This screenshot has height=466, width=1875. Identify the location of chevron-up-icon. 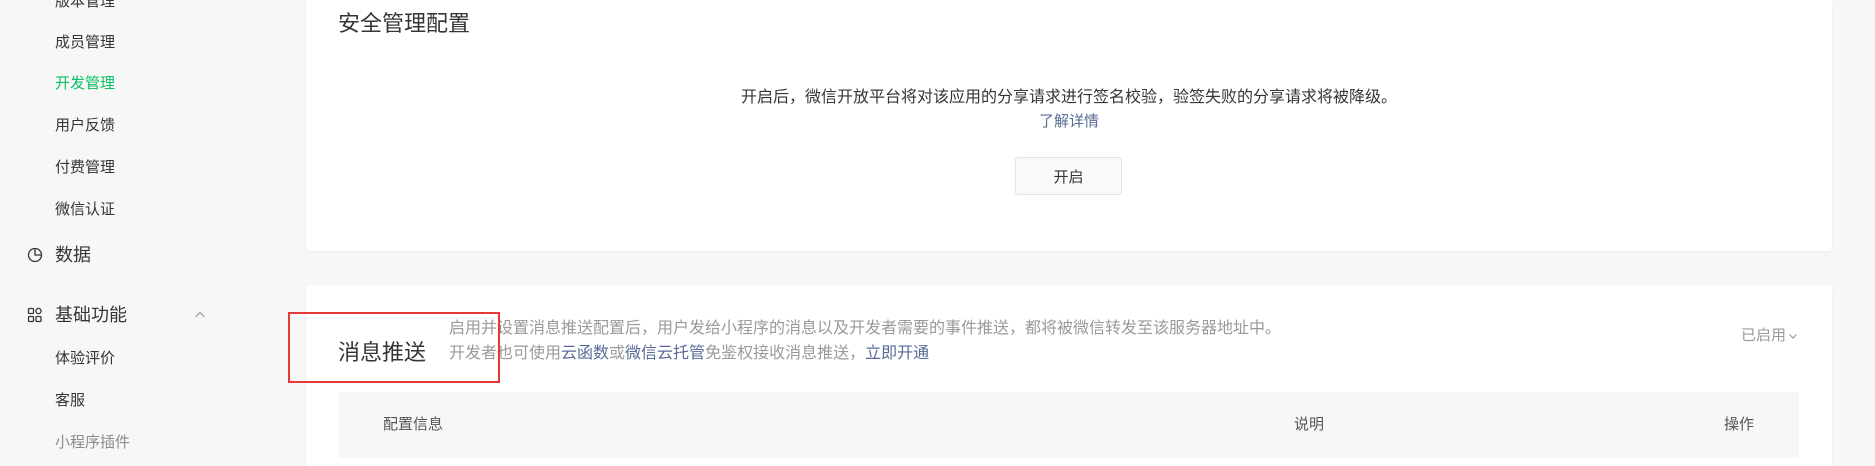
(200, 315).